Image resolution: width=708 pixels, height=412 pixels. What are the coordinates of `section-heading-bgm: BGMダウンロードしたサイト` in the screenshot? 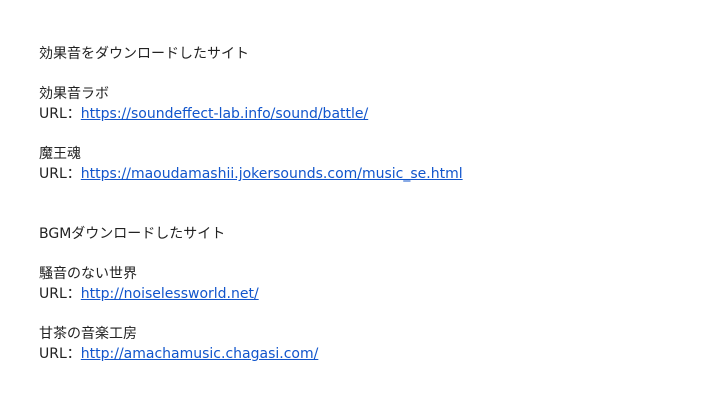 It's located at (132, 234).